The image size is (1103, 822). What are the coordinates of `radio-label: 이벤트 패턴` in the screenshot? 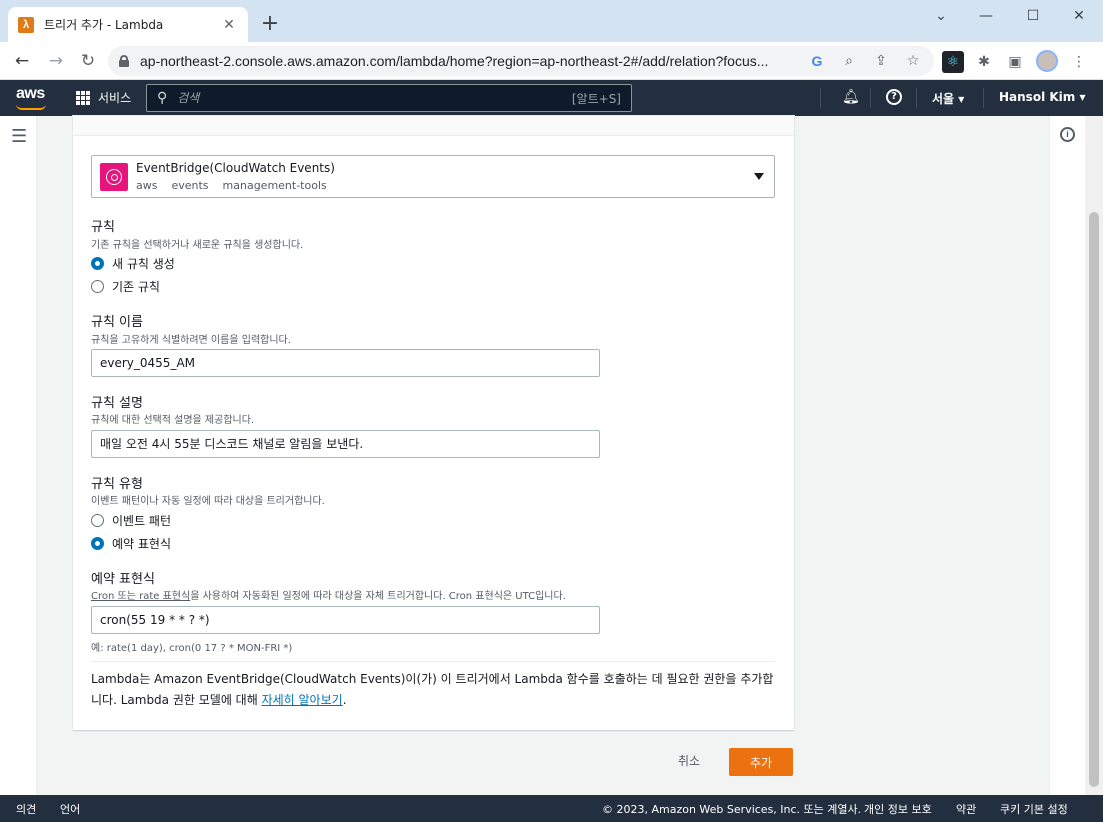 It's located at (142, 521).